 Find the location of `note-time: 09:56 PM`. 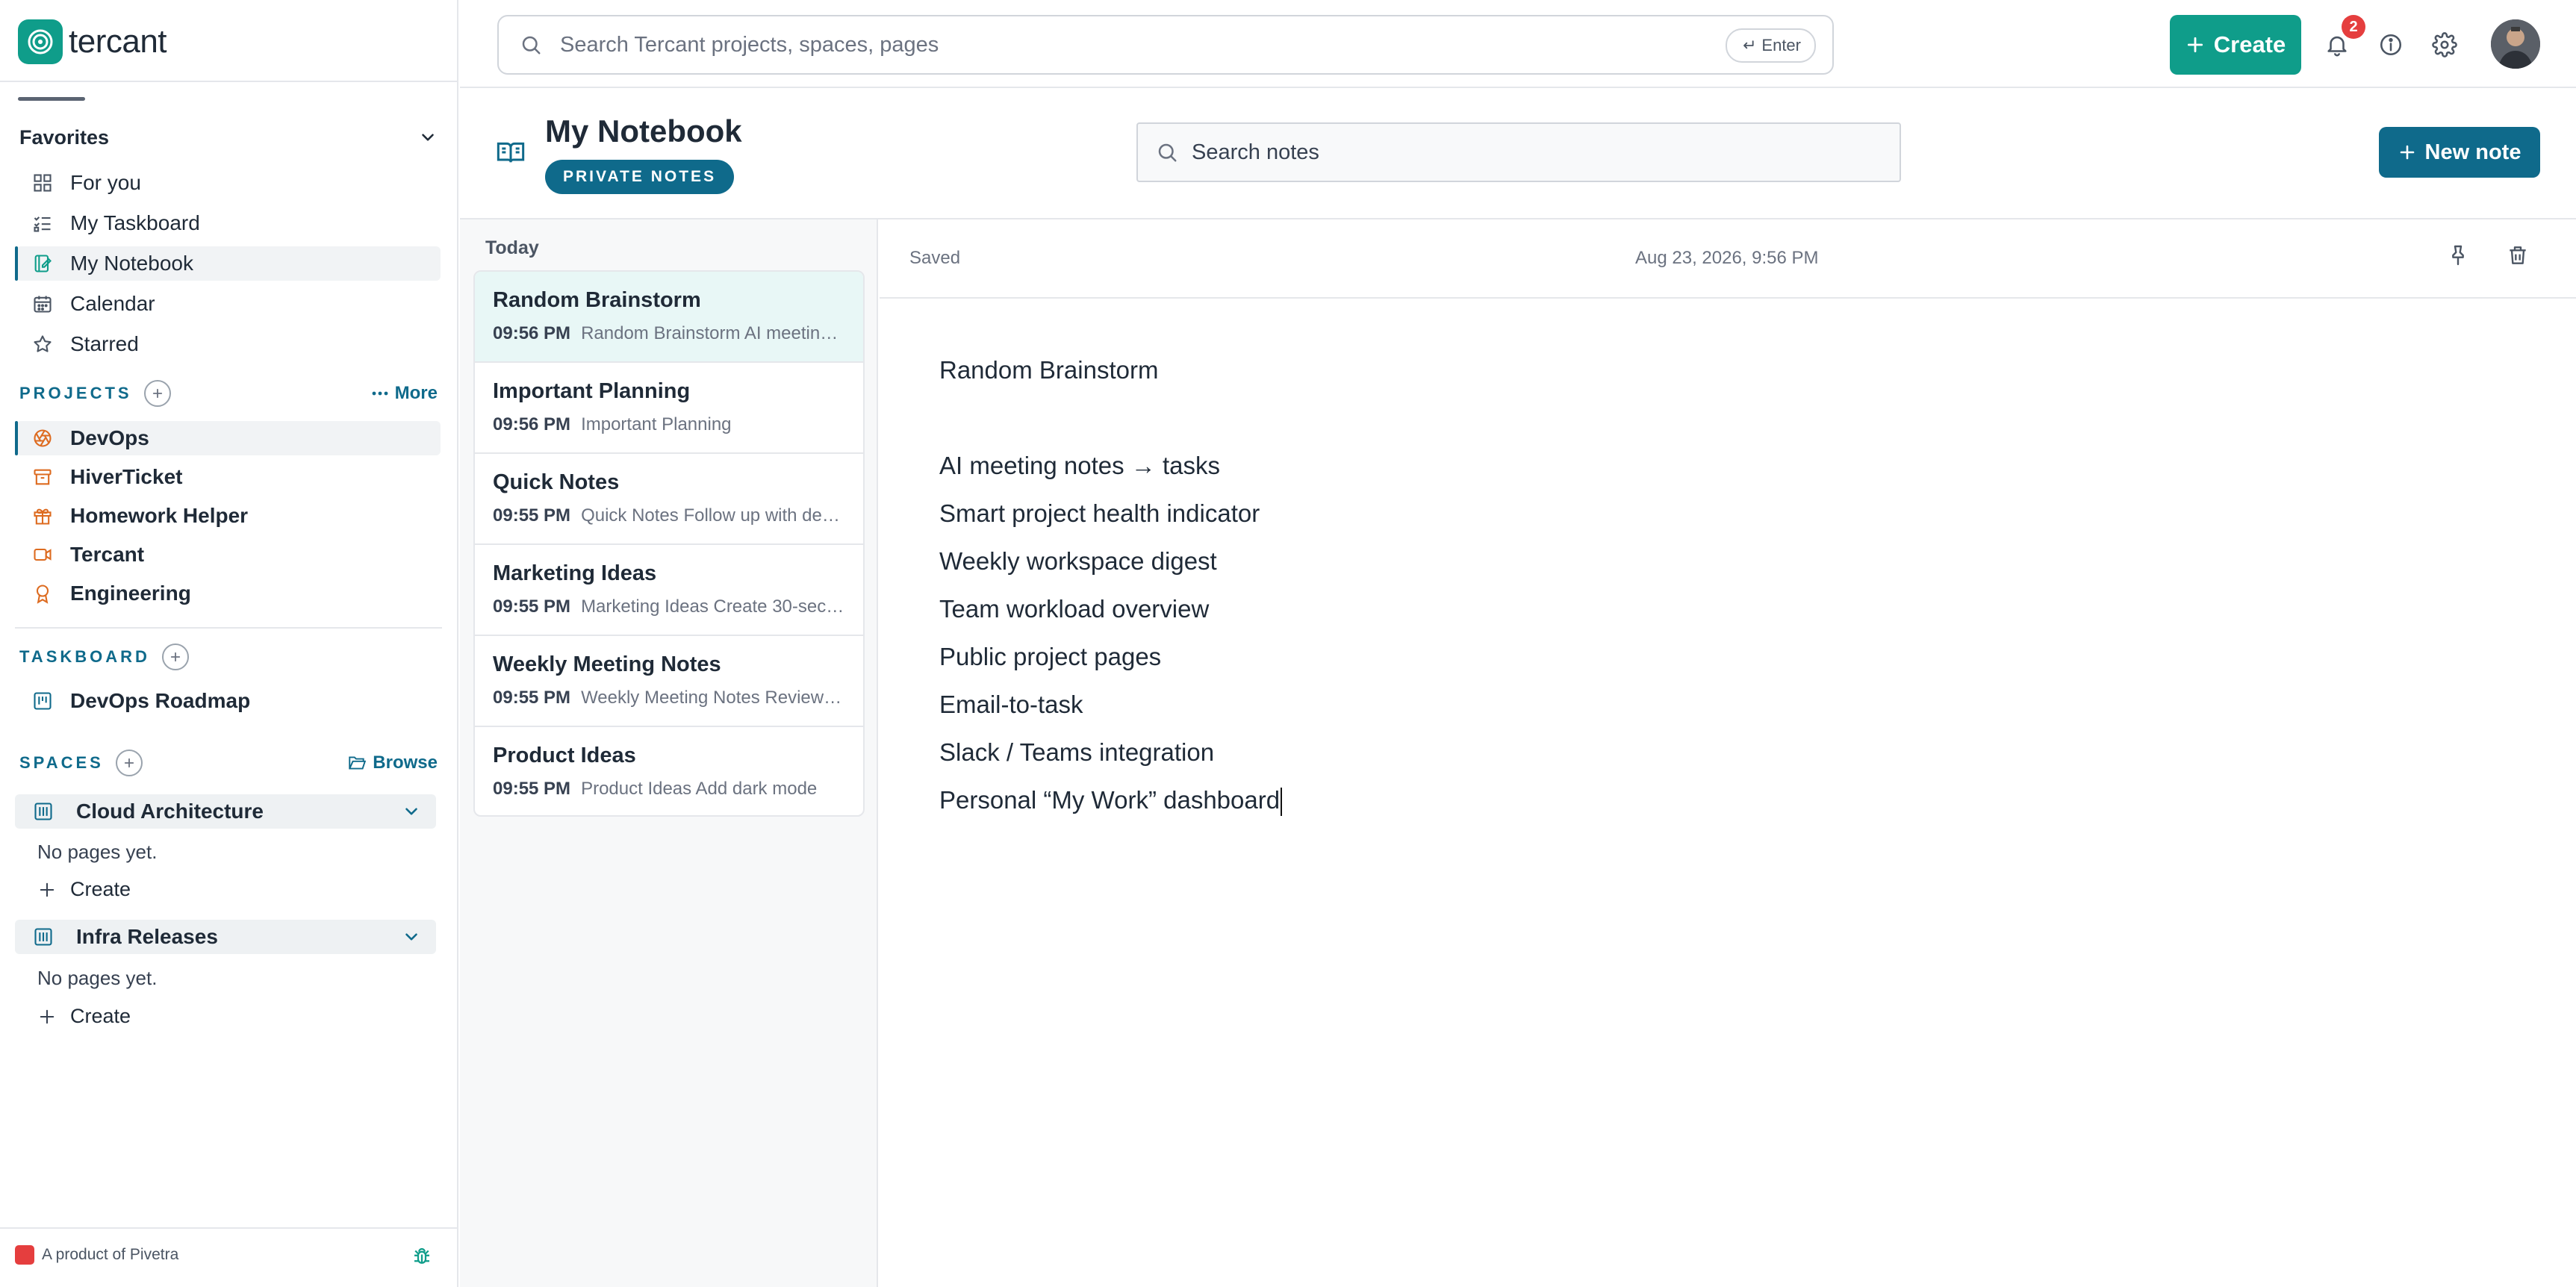

note-time: 09:56 PM is located at coordinates (532, 424).